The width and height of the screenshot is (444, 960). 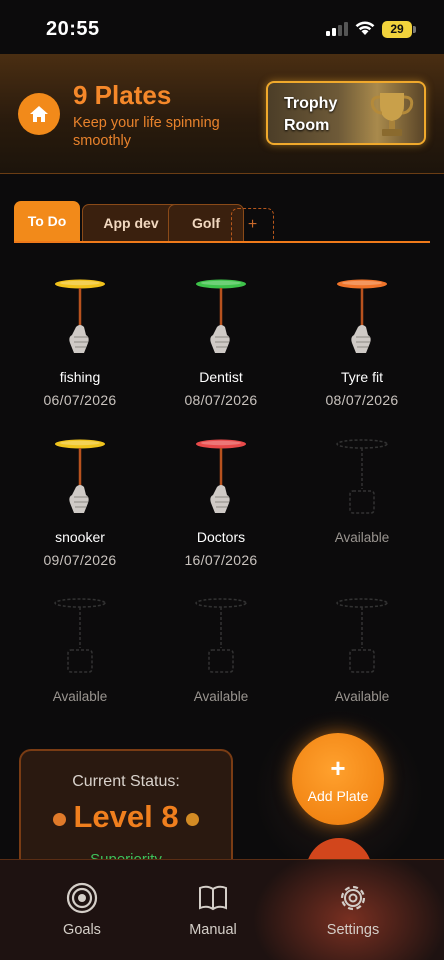 What do you see at coordinates (82, 930) in the screenshot?
I see `nav-goals-label: Goals` at bounding box center [82, 930].